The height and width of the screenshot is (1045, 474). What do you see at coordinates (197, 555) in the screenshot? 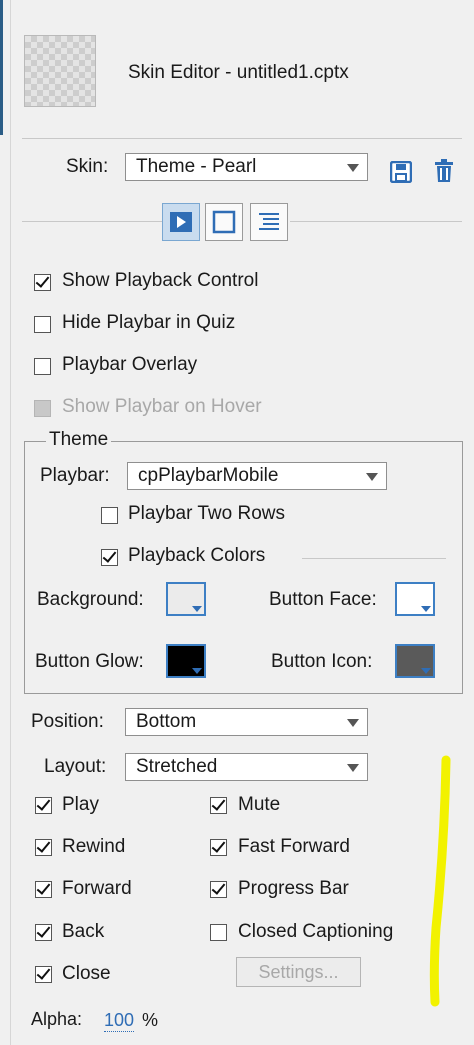
I see `playback-colors-label: Playback Colors` at bounding box center [197, 555].